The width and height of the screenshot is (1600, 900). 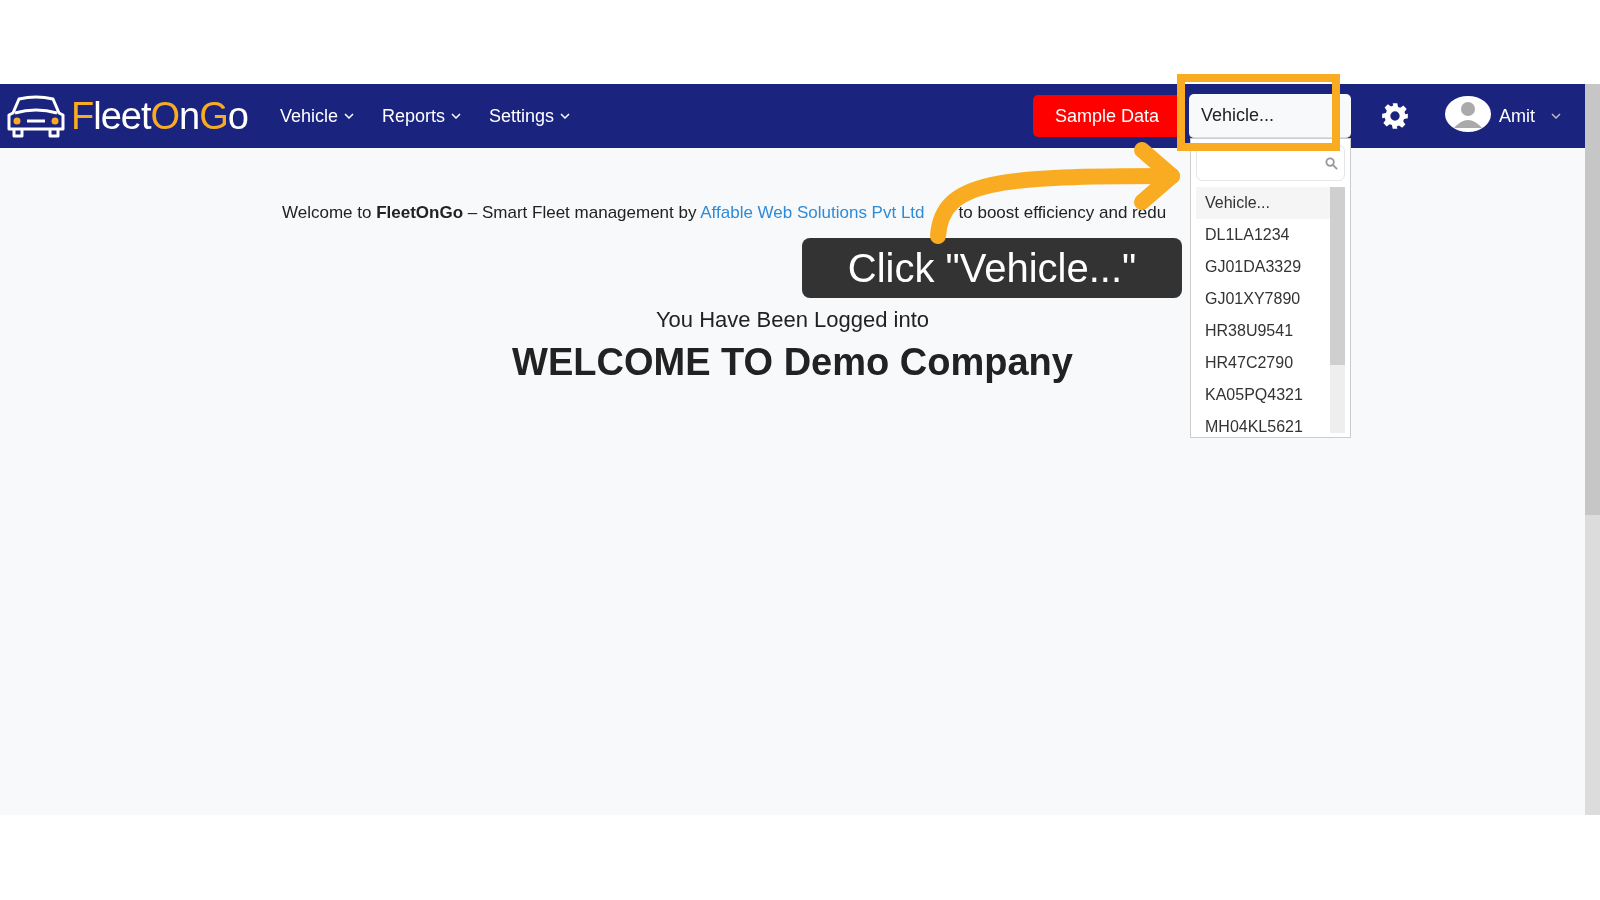 I want to click on dropdown-option: HR47C2790, so click(x=1263, y=363).